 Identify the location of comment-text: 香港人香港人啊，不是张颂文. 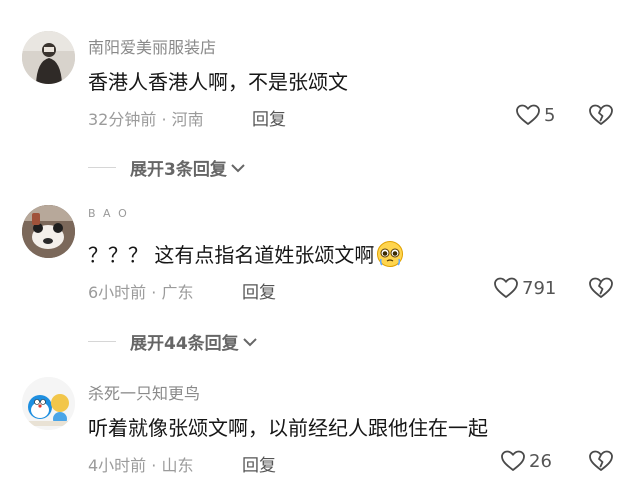
(218, 82).